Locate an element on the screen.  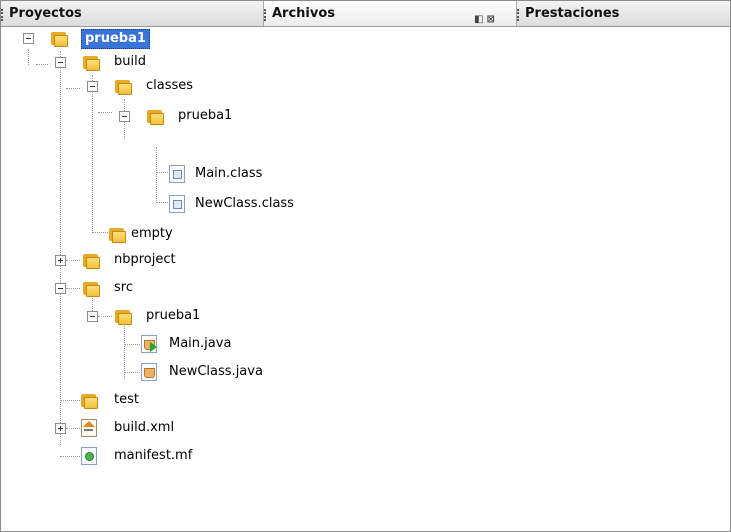
tree-item-label: Main.class is located at coordinates (229, 173).